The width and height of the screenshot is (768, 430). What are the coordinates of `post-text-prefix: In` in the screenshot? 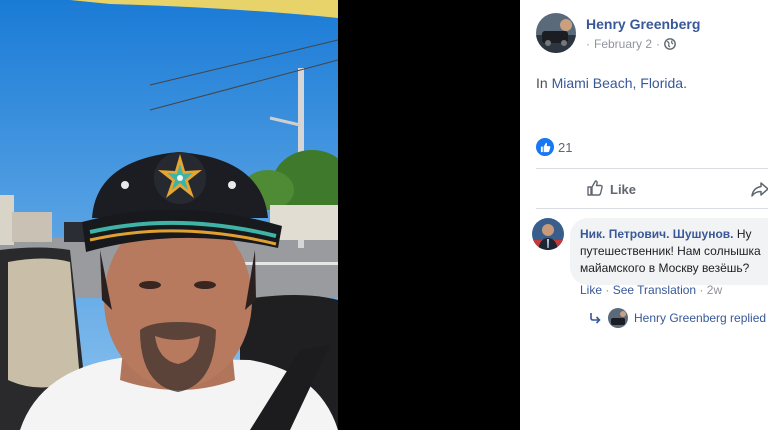 It's located at (544, 83).